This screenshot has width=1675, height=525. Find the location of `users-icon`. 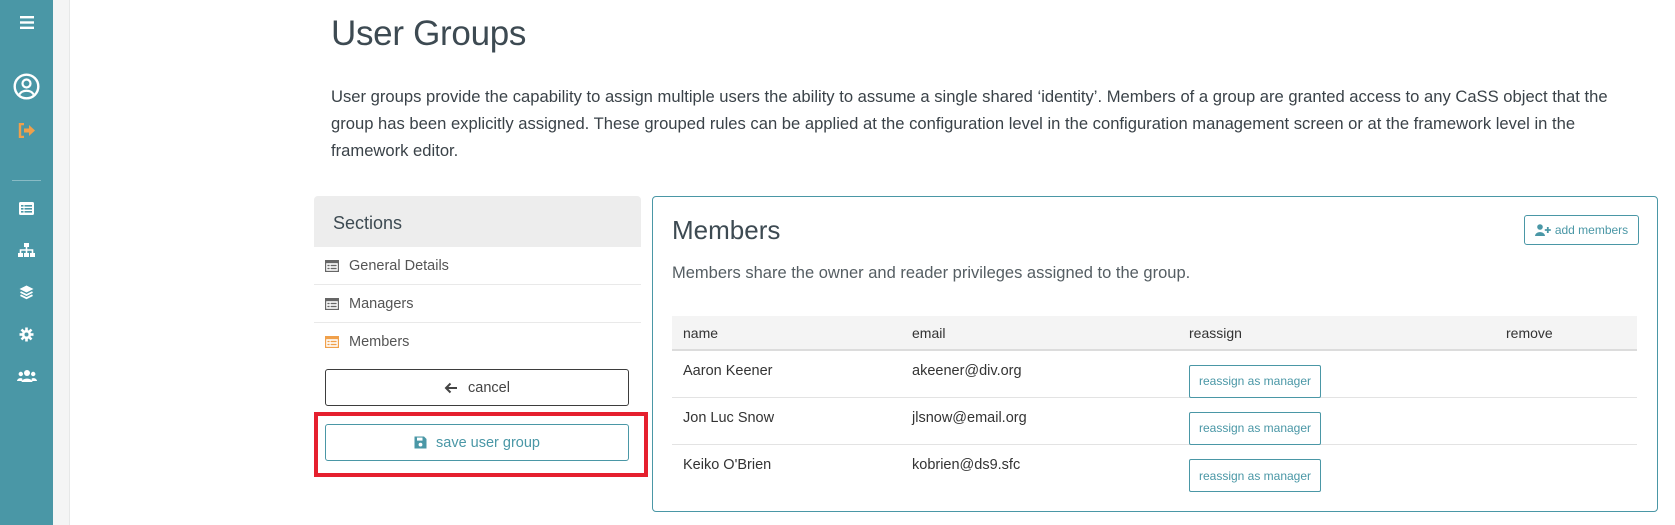

users-icon is located at coordinates (26, 376).